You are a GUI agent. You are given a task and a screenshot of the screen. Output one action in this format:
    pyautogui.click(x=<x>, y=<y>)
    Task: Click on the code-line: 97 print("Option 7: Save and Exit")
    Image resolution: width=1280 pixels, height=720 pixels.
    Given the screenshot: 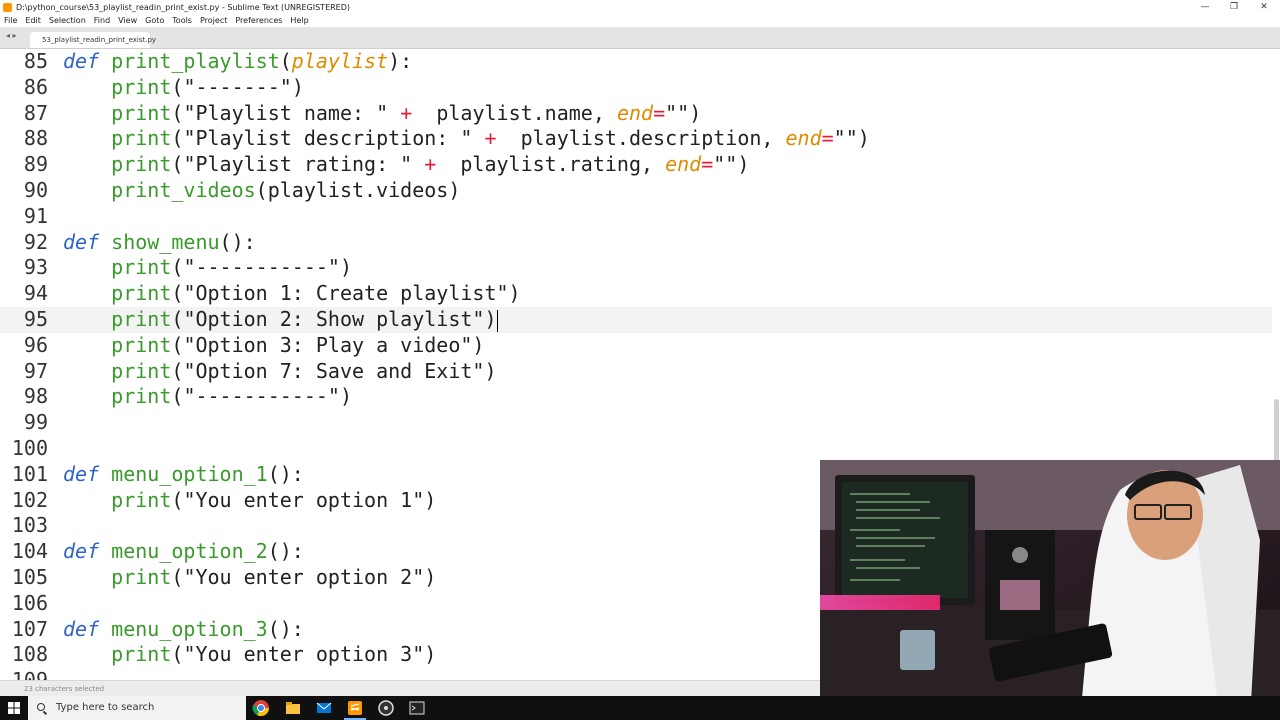 What is the action you would take?
    pyautogui.click(x=640, y=372)
    